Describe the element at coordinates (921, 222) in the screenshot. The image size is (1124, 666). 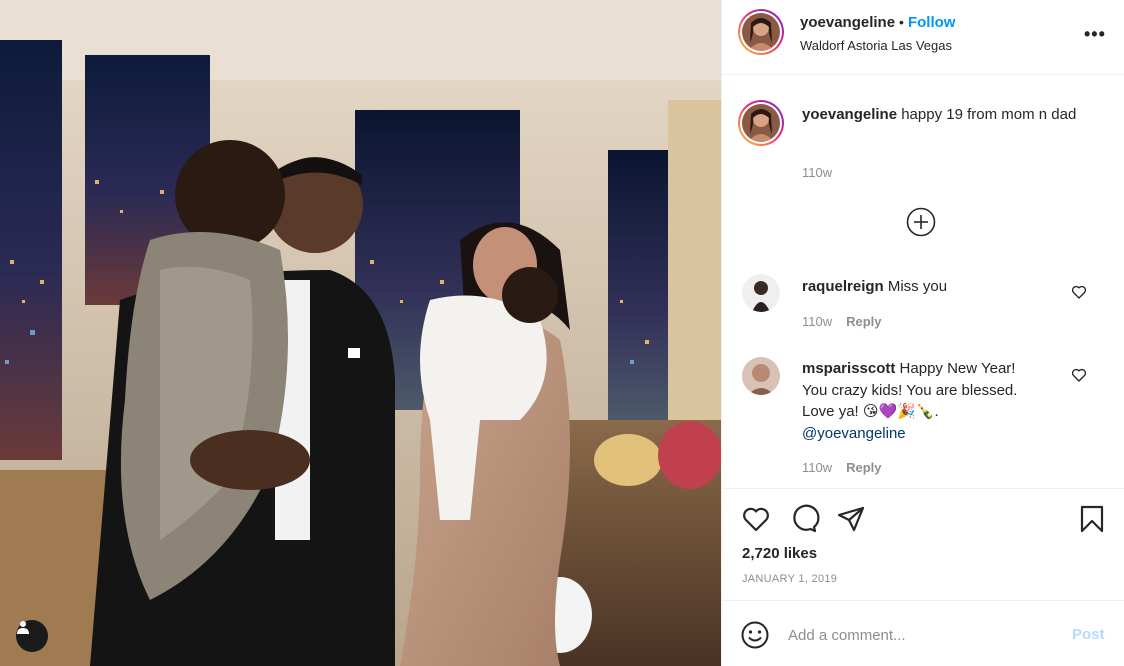
I see `add-circle-icon` at that location.